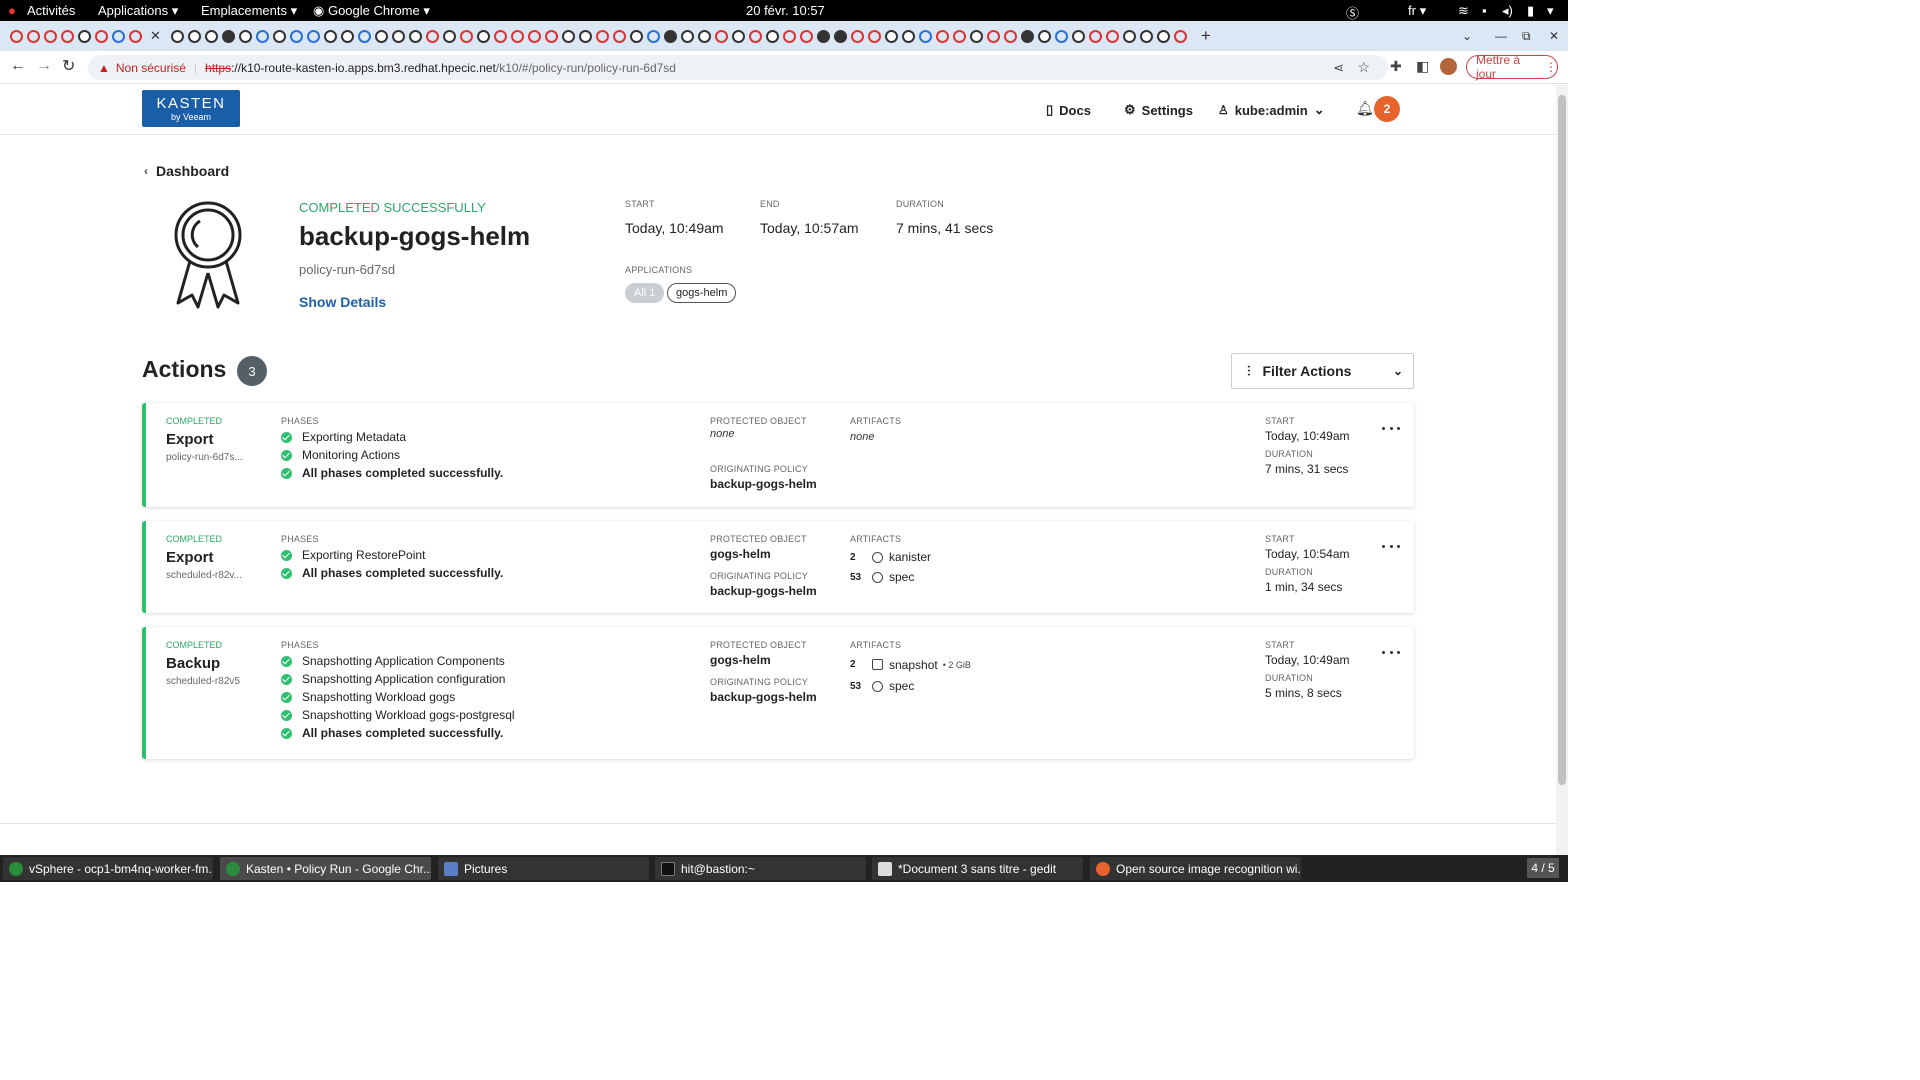 The height and width of the screenshot is (1080, 1920). I want to click on show-details-link: Show Details, so click(342, 302).